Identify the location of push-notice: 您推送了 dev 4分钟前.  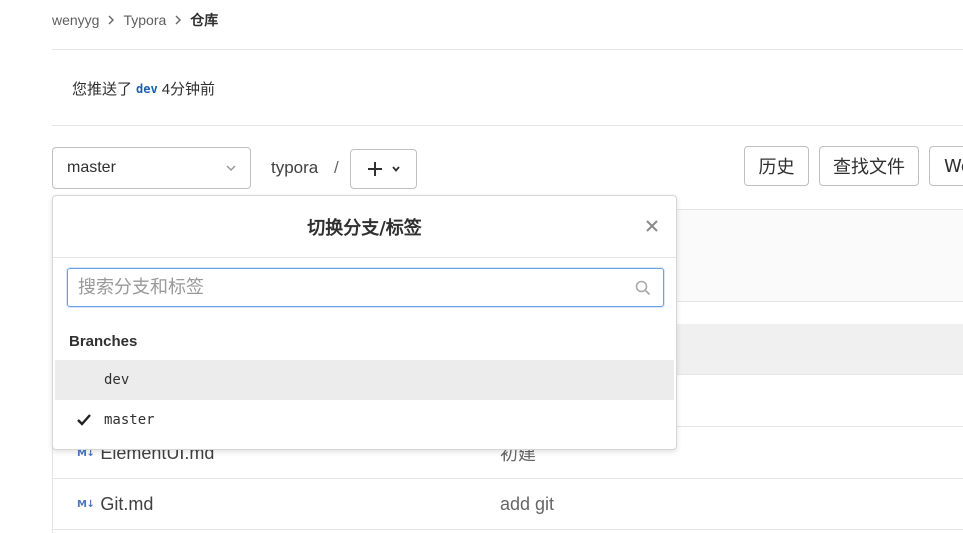
(143, 88).